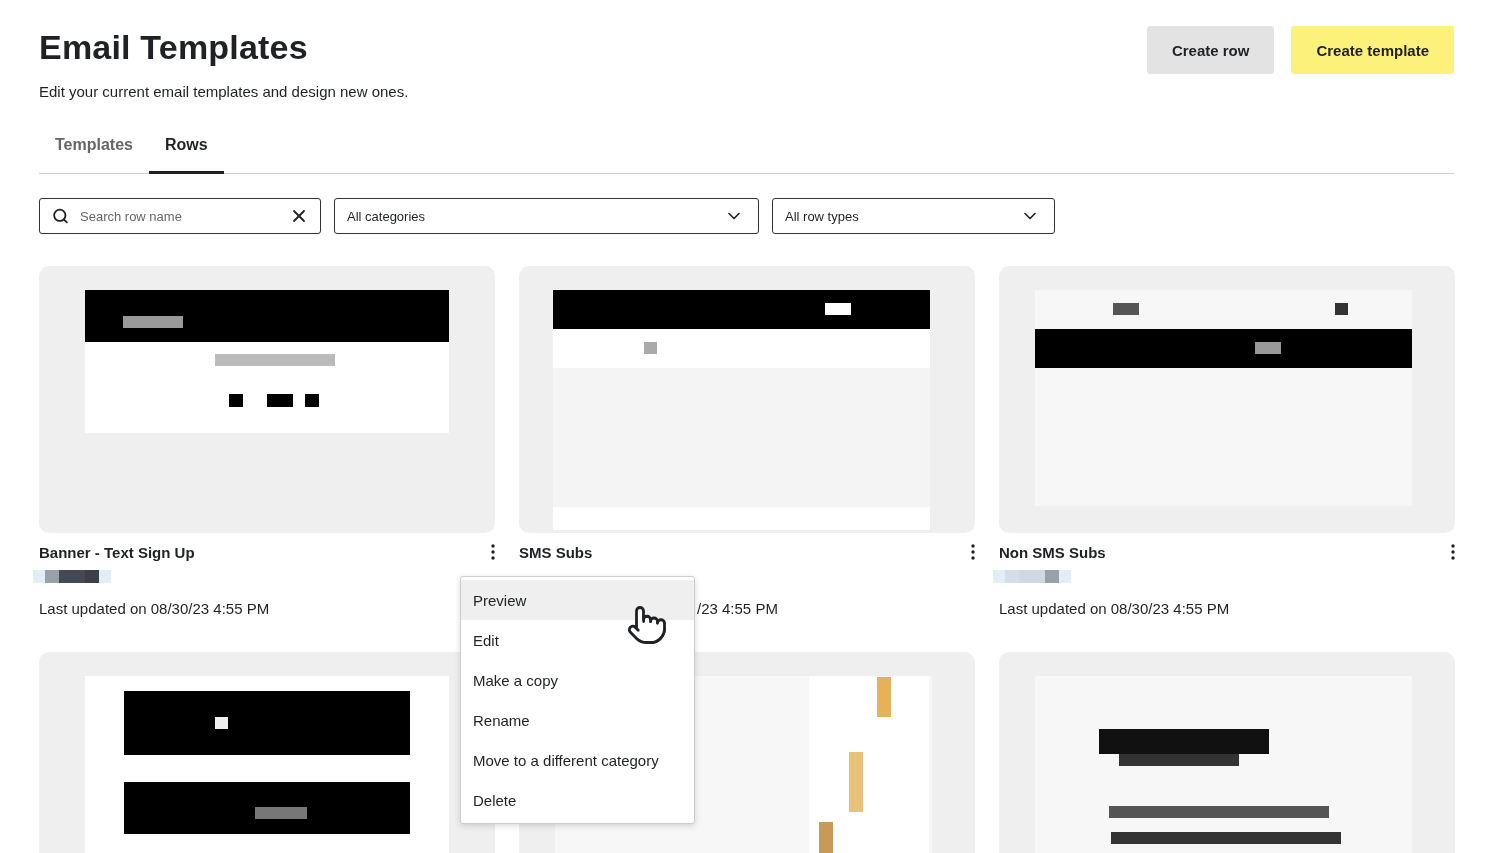  I want to click on menu-item: Move to a different category, so click(577, 760).